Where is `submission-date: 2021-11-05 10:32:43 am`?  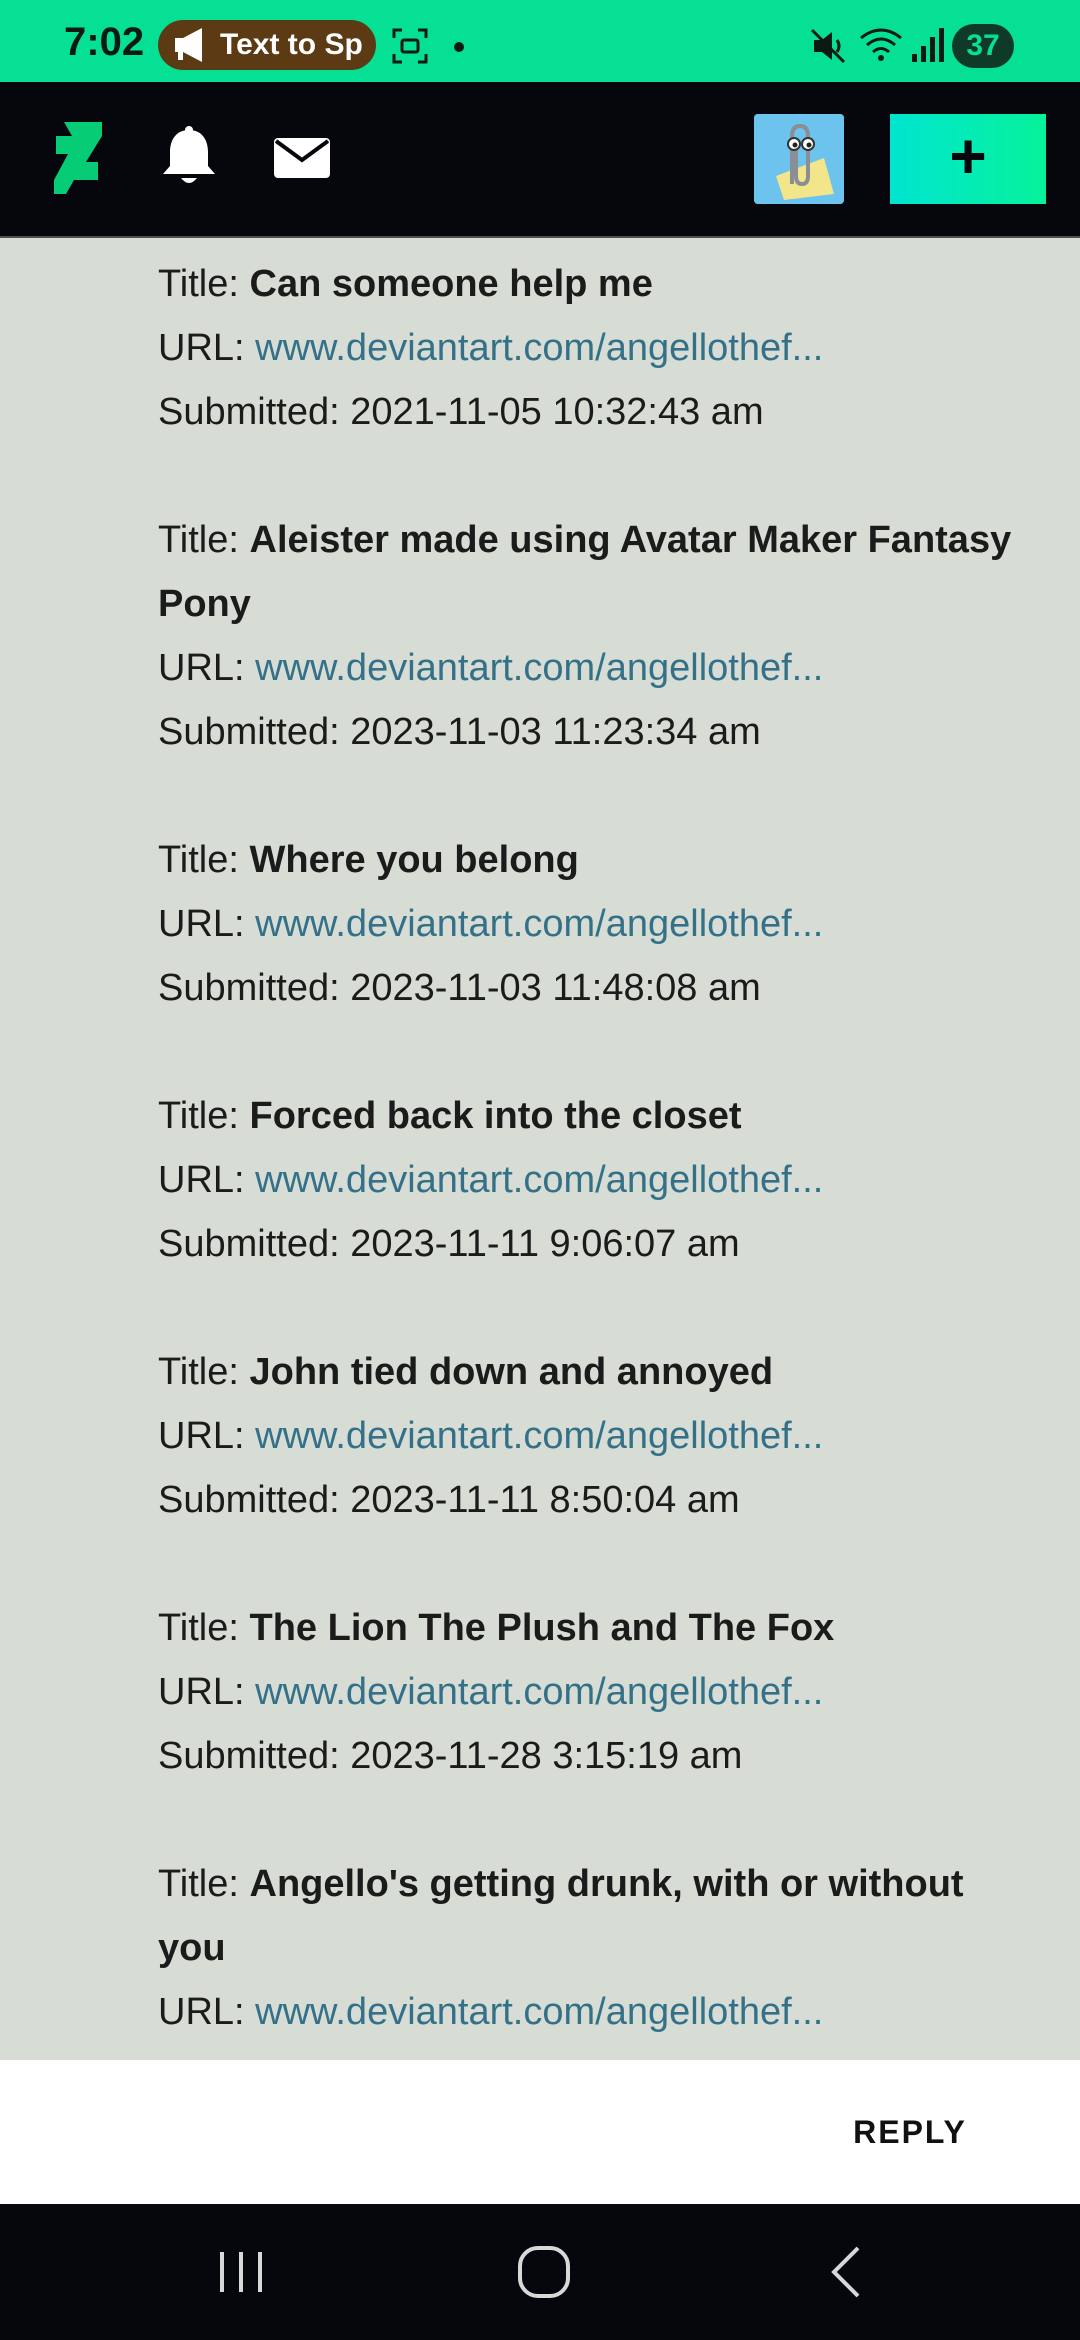
submission-date: 2021-11-05 10:32:43 am is located at coordinates (557, 412).